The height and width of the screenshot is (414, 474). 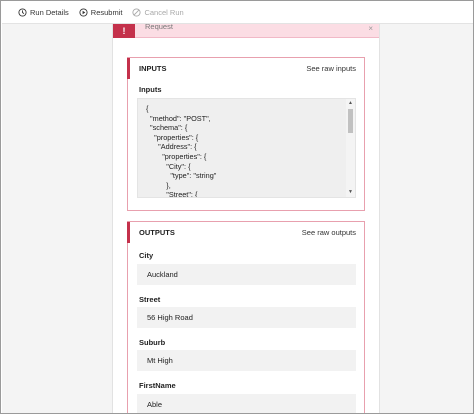 What do you see at coordinates (22, 12) in the screenshot?
I see `history-icon` at bounding box center [22, 12].